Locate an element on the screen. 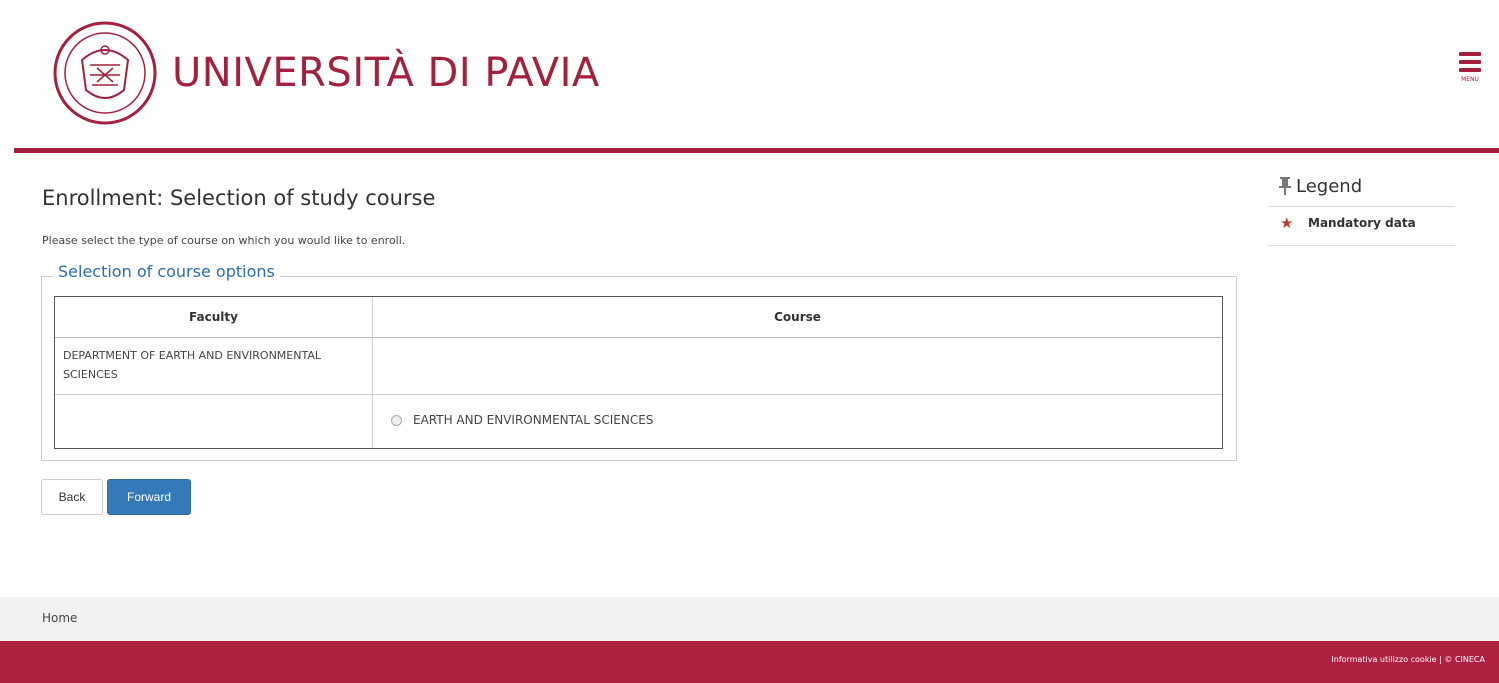 This screenshot has width=1499, height=683. copyright-link: © CINECA is located at coordinates (1464, 659).